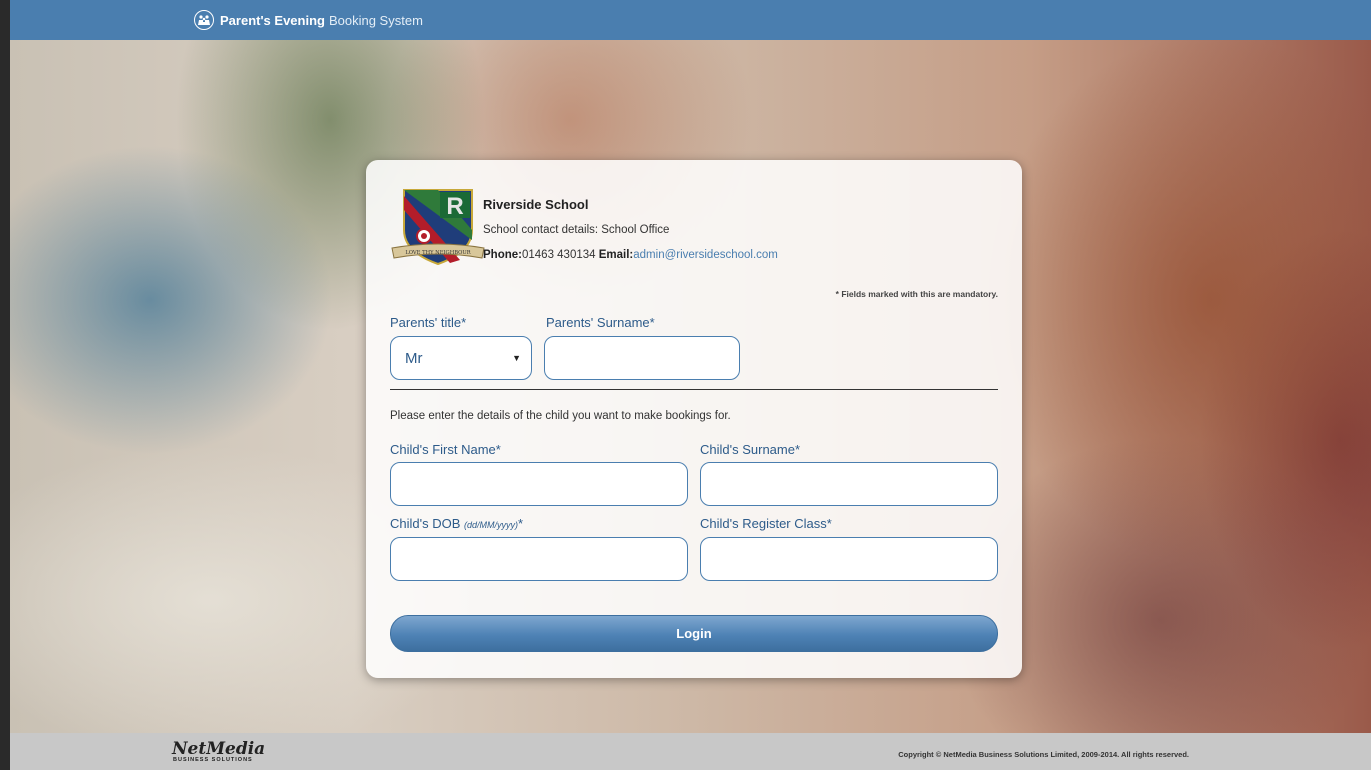 The width and height of the screenshot is (1371, 770). Describe the element at coordinates (213, 760) in the screenshot. I see `netmedia-logo-subtitle: BUSINESS SOLUTIONS` at that location.